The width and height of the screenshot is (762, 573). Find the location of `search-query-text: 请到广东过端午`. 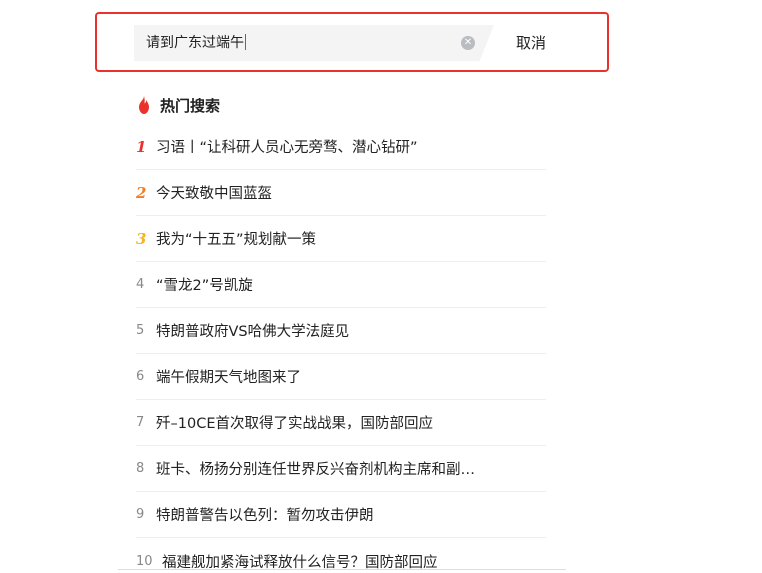

search-query-text: 请到广东过端午 is located at coordinates (195, 43).